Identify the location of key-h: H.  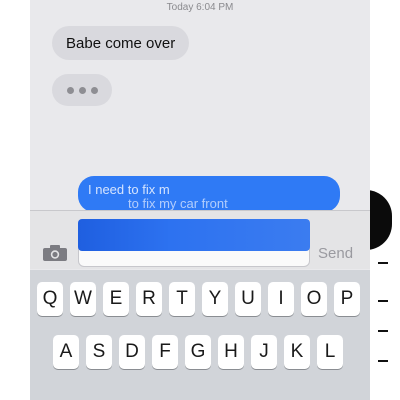
(231, 352).